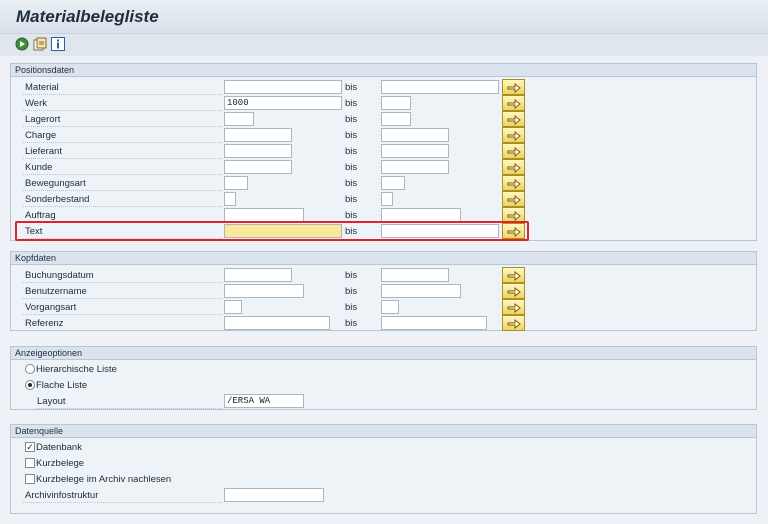  I want to click on field-label: Bewegungsart, so click(122, 184).